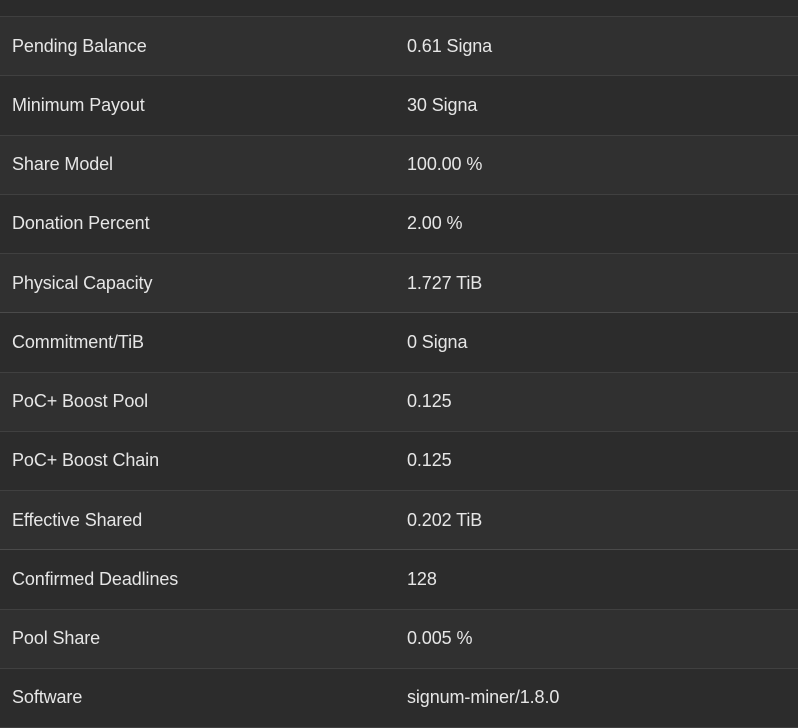 Image resolution: width=798 pixels, height=728 pixels. I want to click on row-label: Share Model, so click(62, 164).